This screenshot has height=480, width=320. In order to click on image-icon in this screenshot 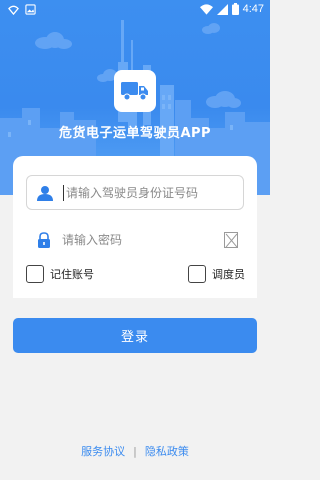, I will do `click(30, 9)`.